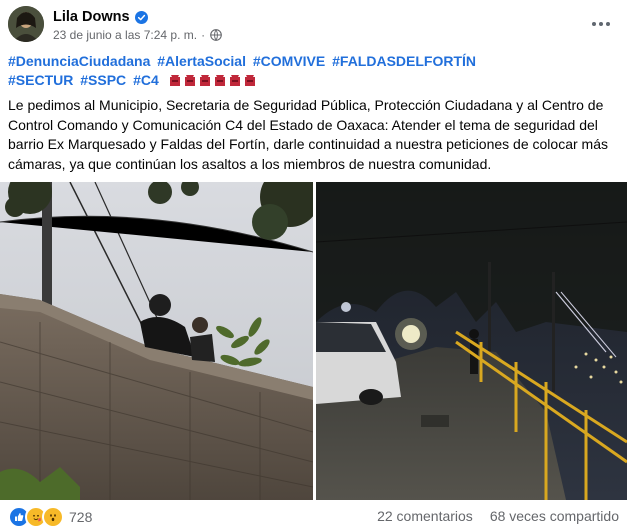 This screenshot has height=530, width=627. What do you see at coordinates (146, 80) in the screenshot?
I see `hashtag-link: #C4` at bounding box center [146, 80].